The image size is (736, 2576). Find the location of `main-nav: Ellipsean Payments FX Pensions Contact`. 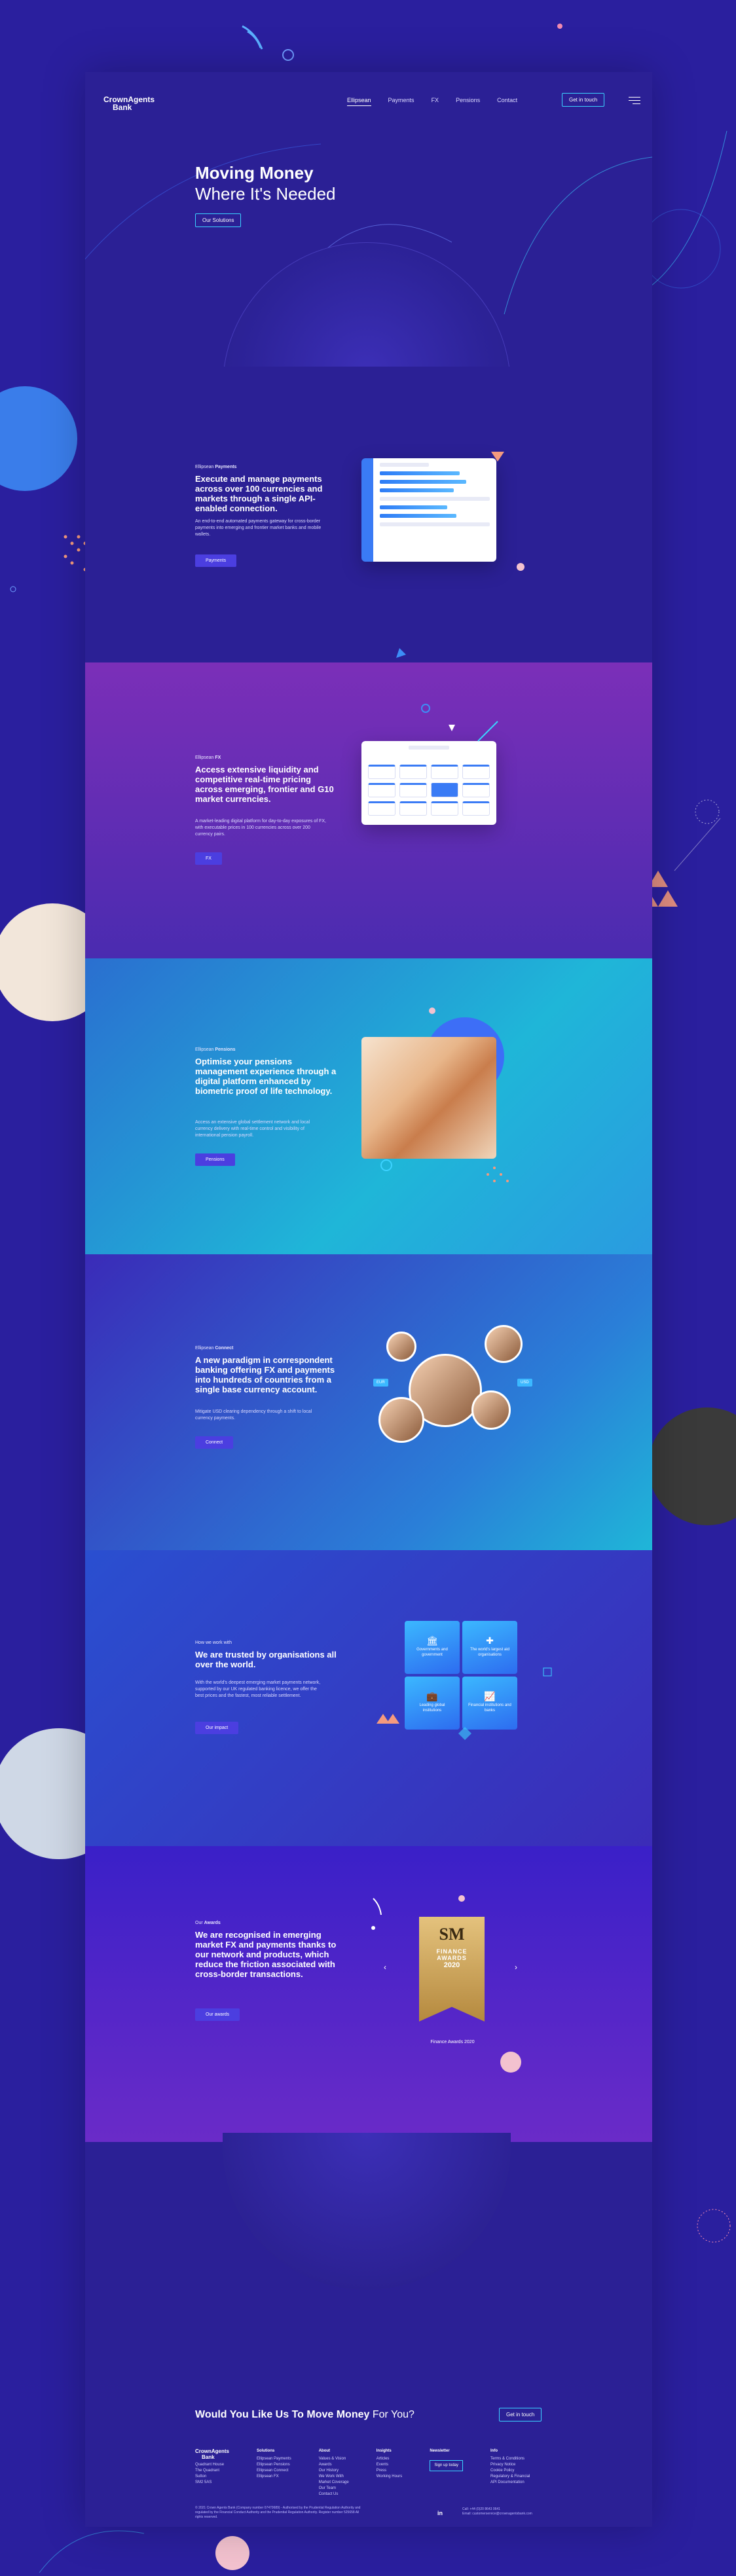

main-nav: Ellipsean Payments FX Pensions Contact is located at coordinates (432, 101).